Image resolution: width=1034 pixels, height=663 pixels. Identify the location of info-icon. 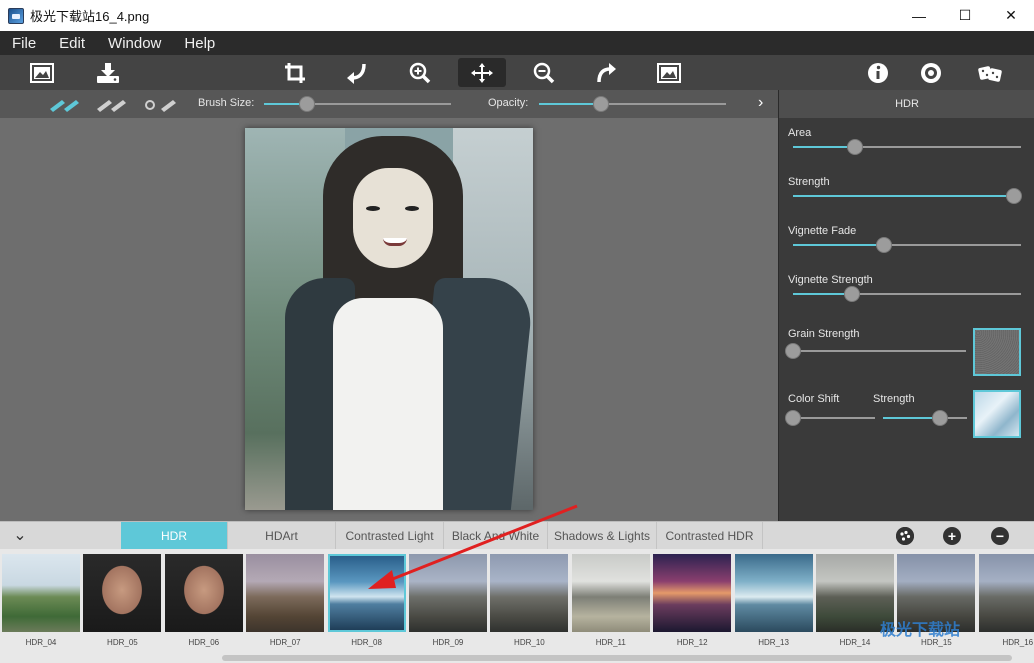
(878, 72).